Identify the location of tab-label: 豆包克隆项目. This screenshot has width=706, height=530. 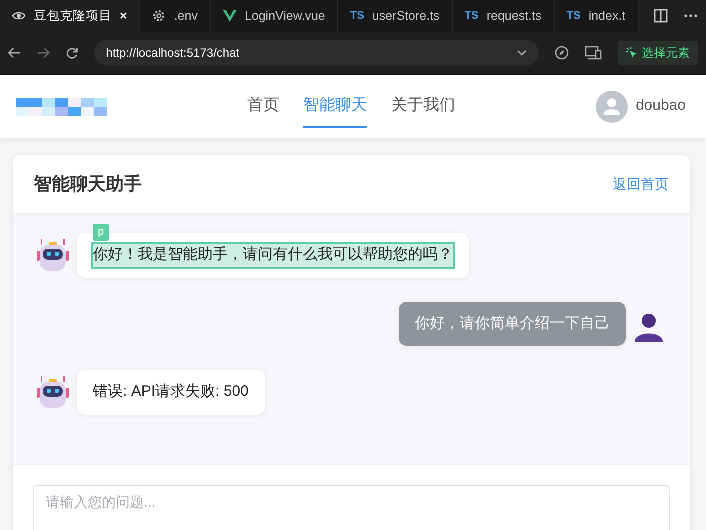
(73, 16).